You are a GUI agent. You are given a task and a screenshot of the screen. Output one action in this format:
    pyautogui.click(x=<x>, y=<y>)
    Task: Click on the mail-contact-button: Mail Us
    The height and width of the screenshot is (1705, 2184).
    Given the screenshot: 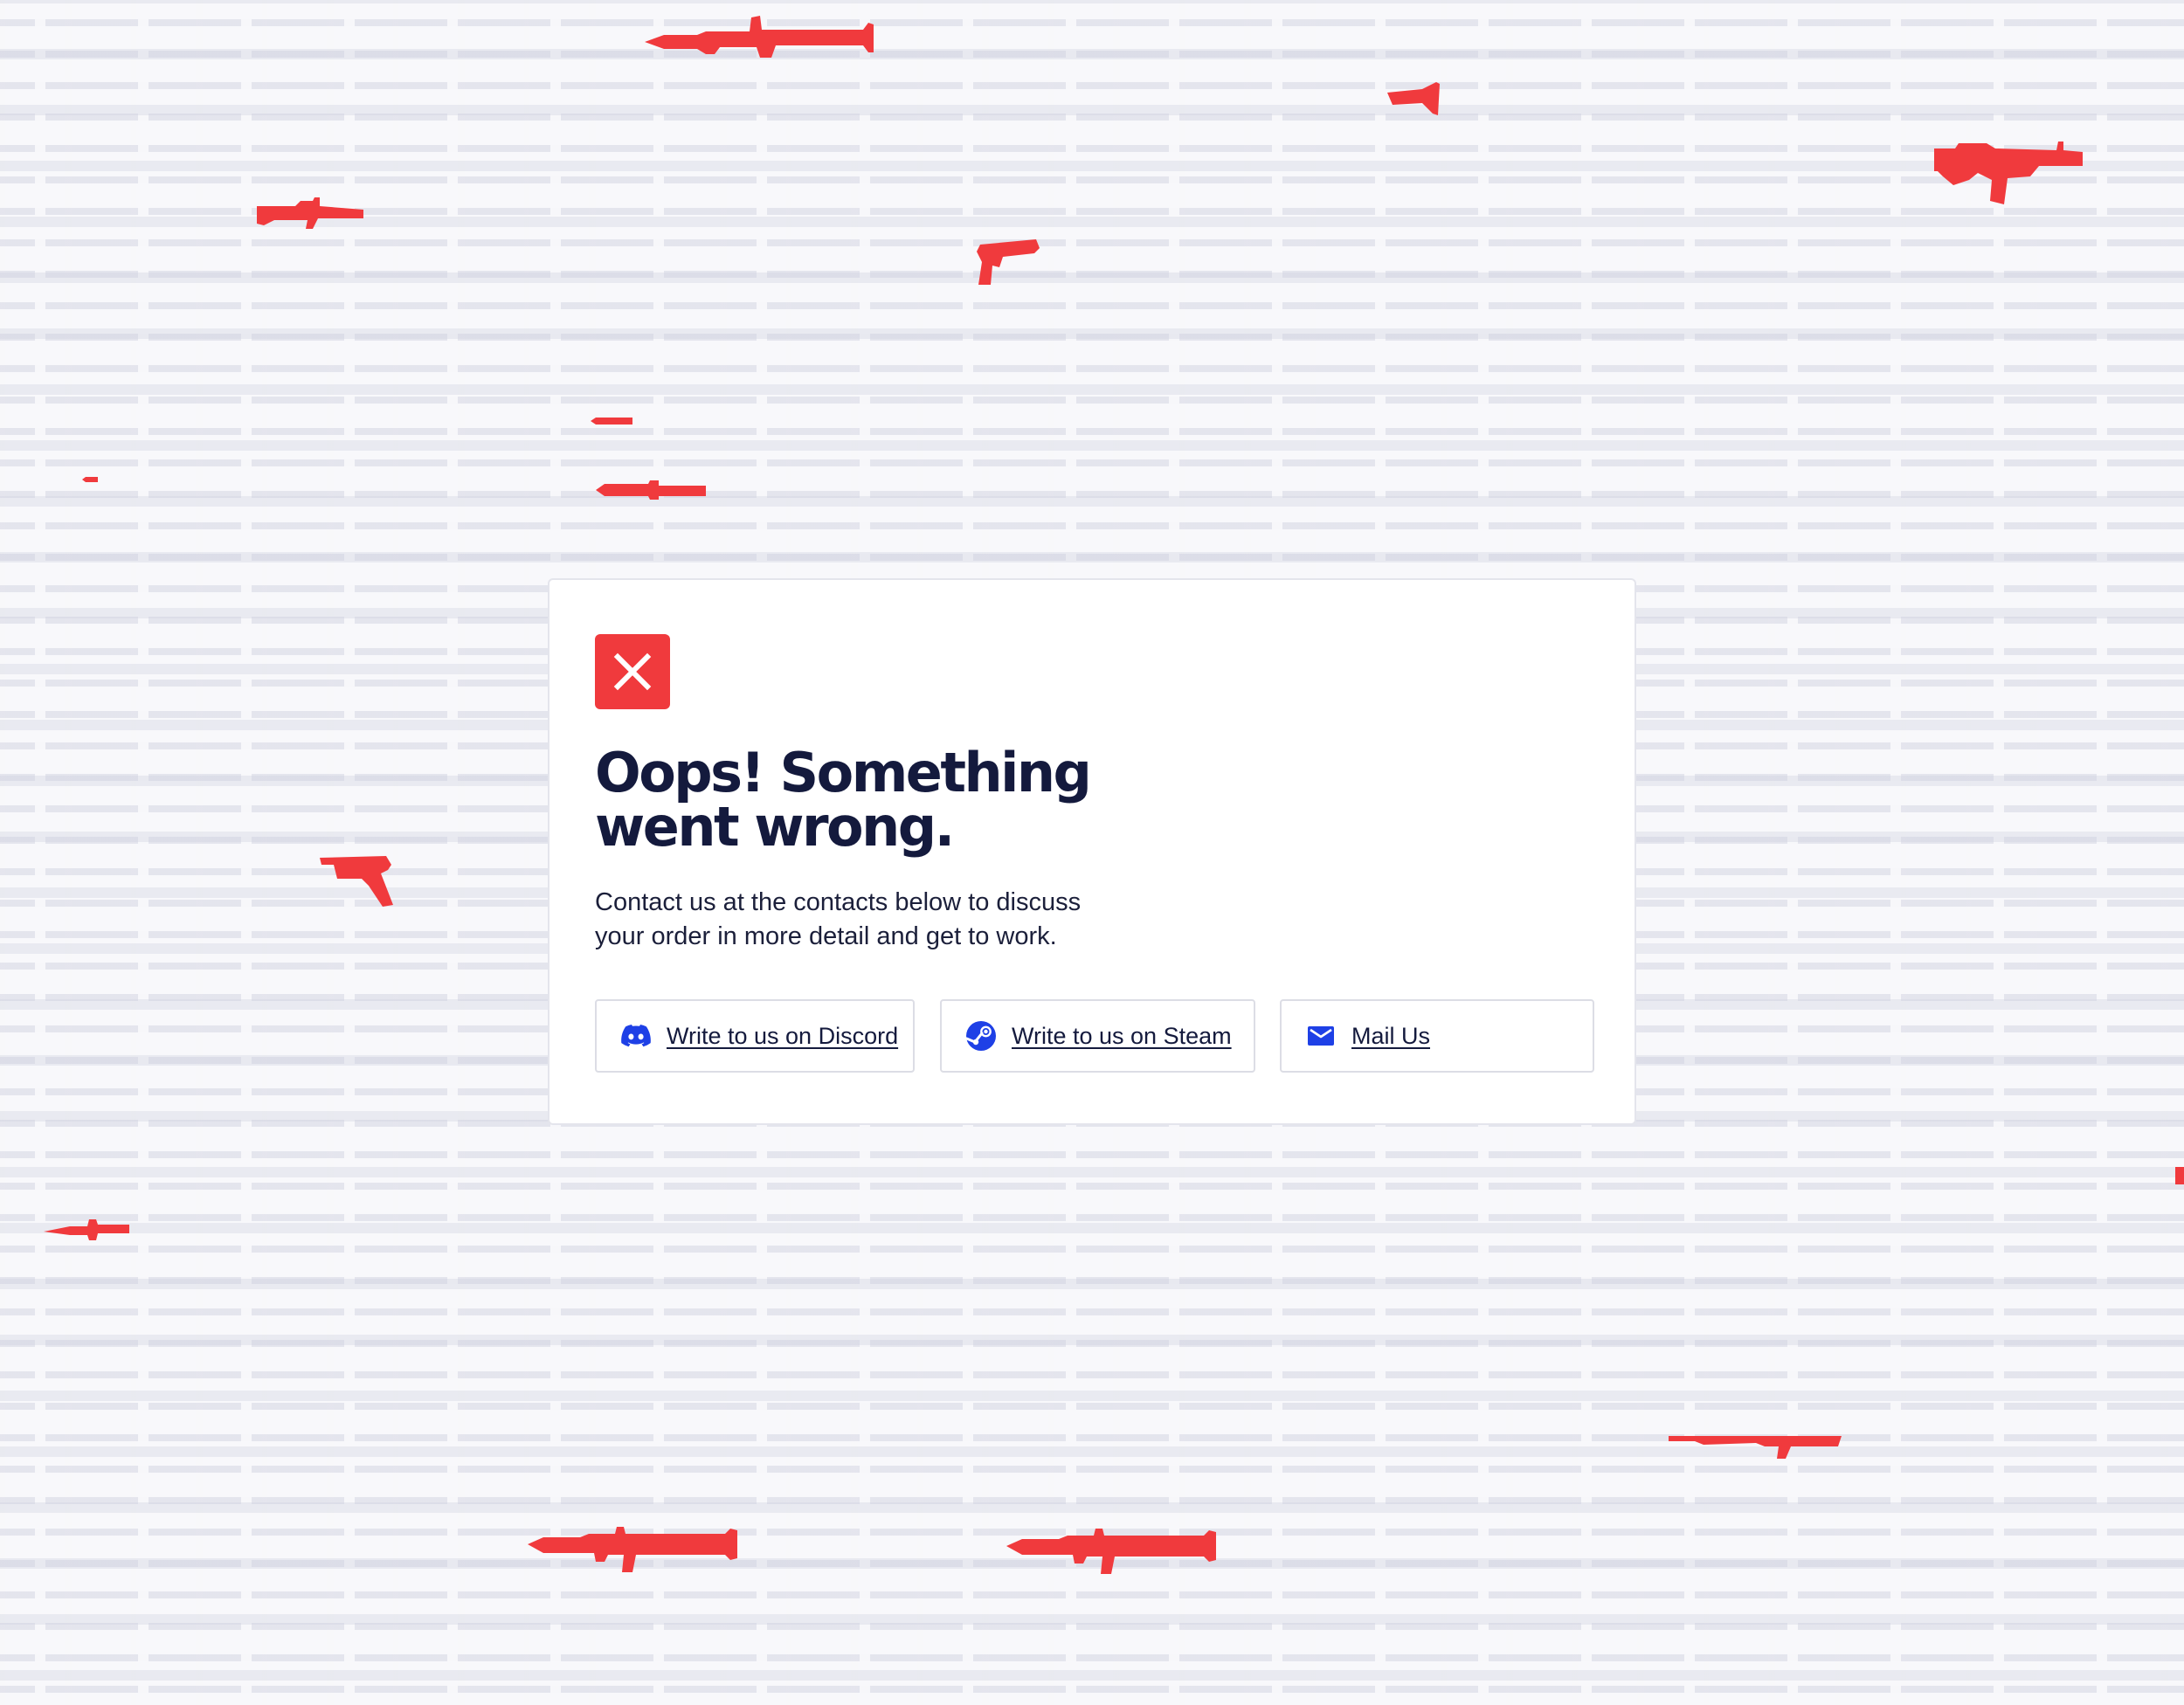 What is the action you would take?
    pyautogui.click(x=1437, y=1036)
    